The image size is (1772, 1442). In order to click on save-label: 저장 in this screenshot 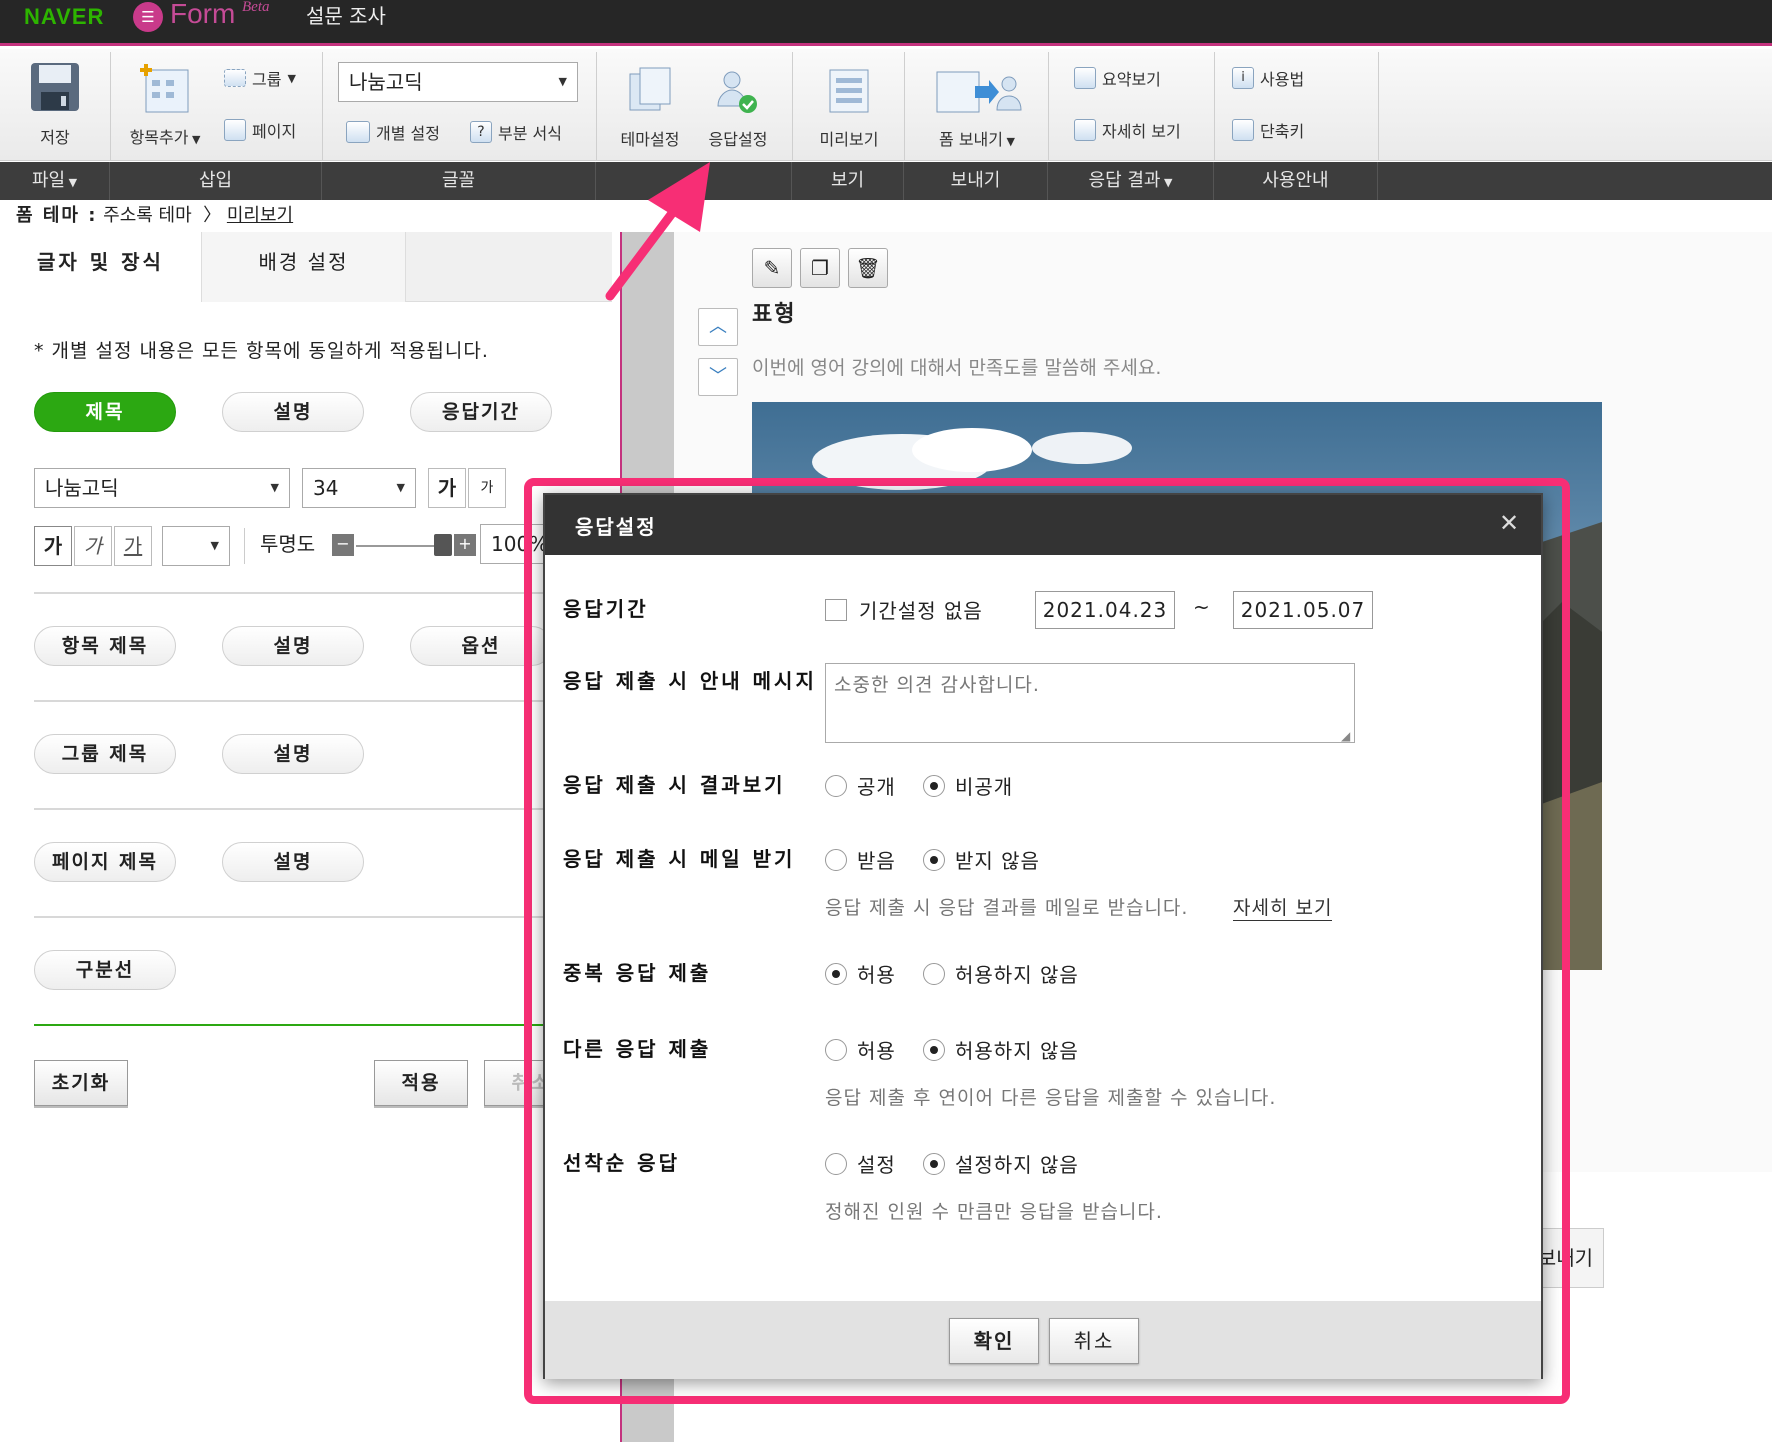, I will do `click(55, 137)`.